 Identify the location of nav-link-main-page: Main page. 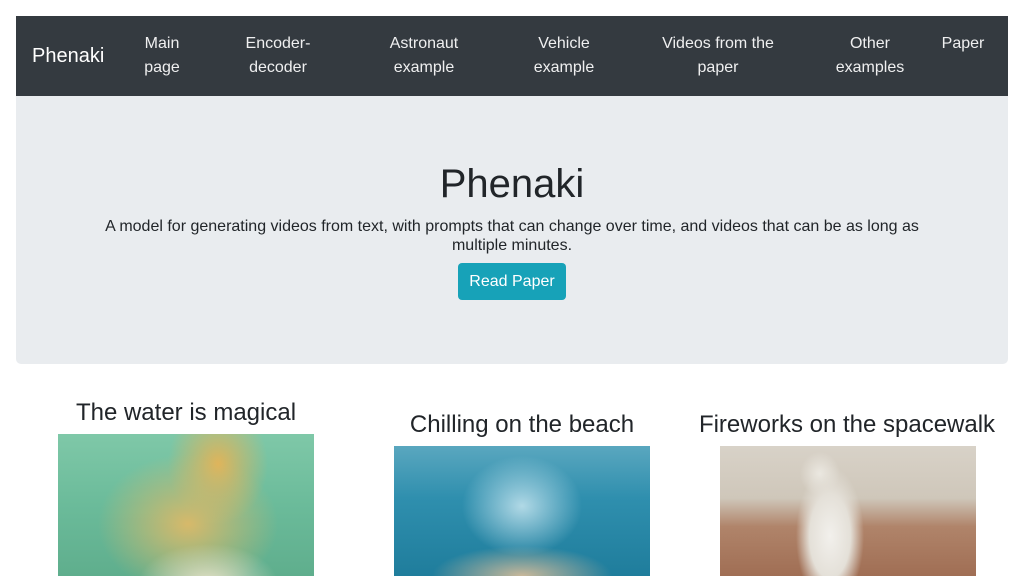
(162, 56).